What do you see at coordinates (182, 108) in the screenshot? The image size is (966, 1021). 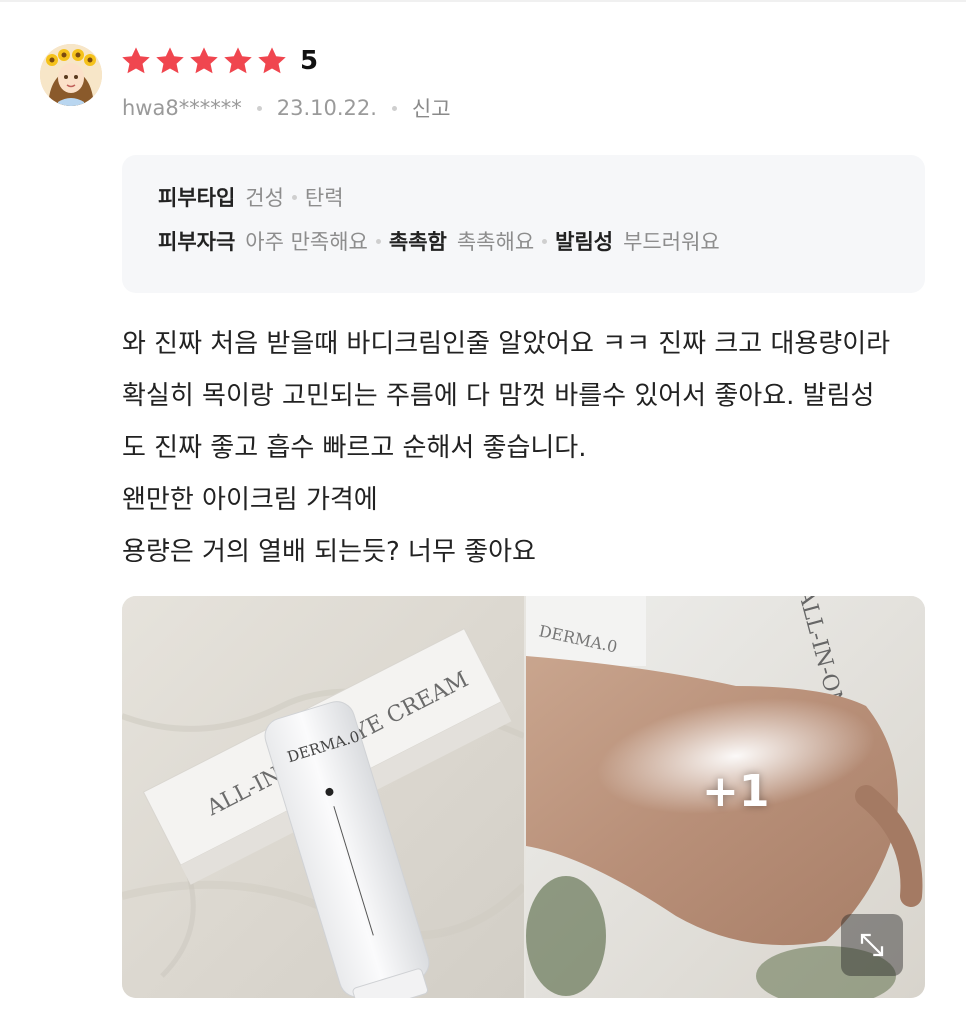 I see `reviewer-id: hwa8******` at bounding box center [182, 108].